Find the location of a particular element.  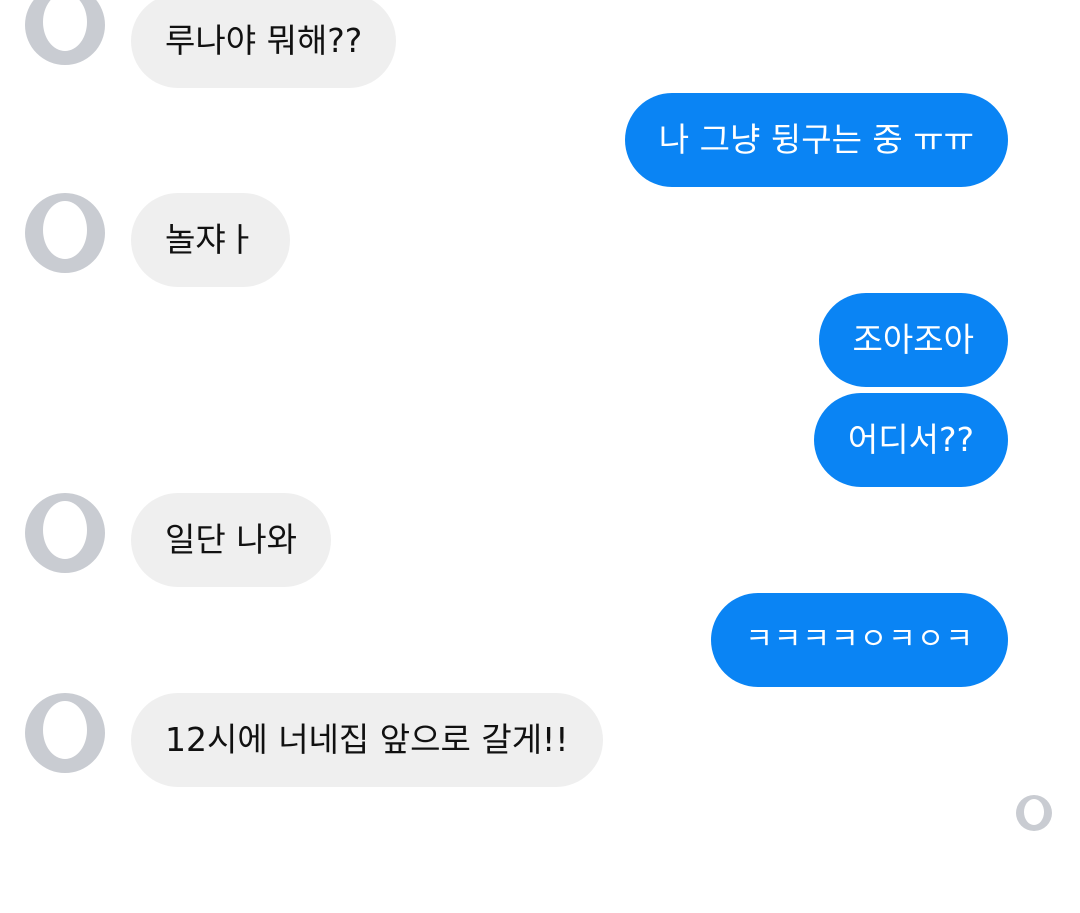

seen-avatar-icon is located at coordinates (1034, 813).